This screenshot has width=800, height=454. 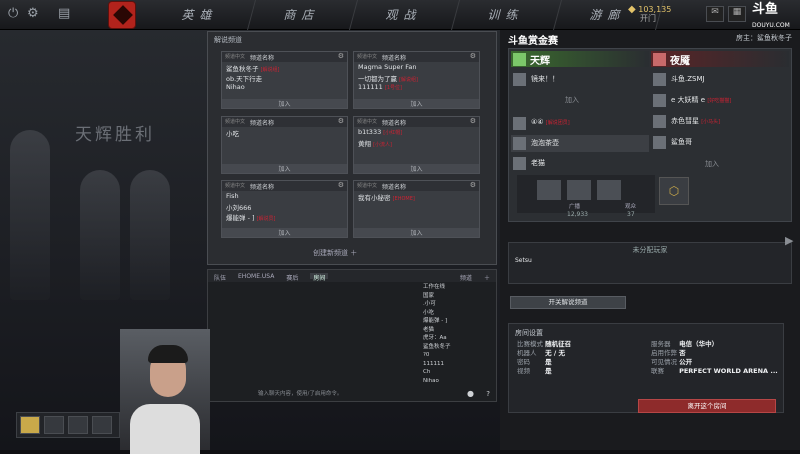 What do you see at coordinates (388, 79) in the screenshot?
I see `channel-member: 一切都为了赢 [解说组]` at bounding box center [388, 79].